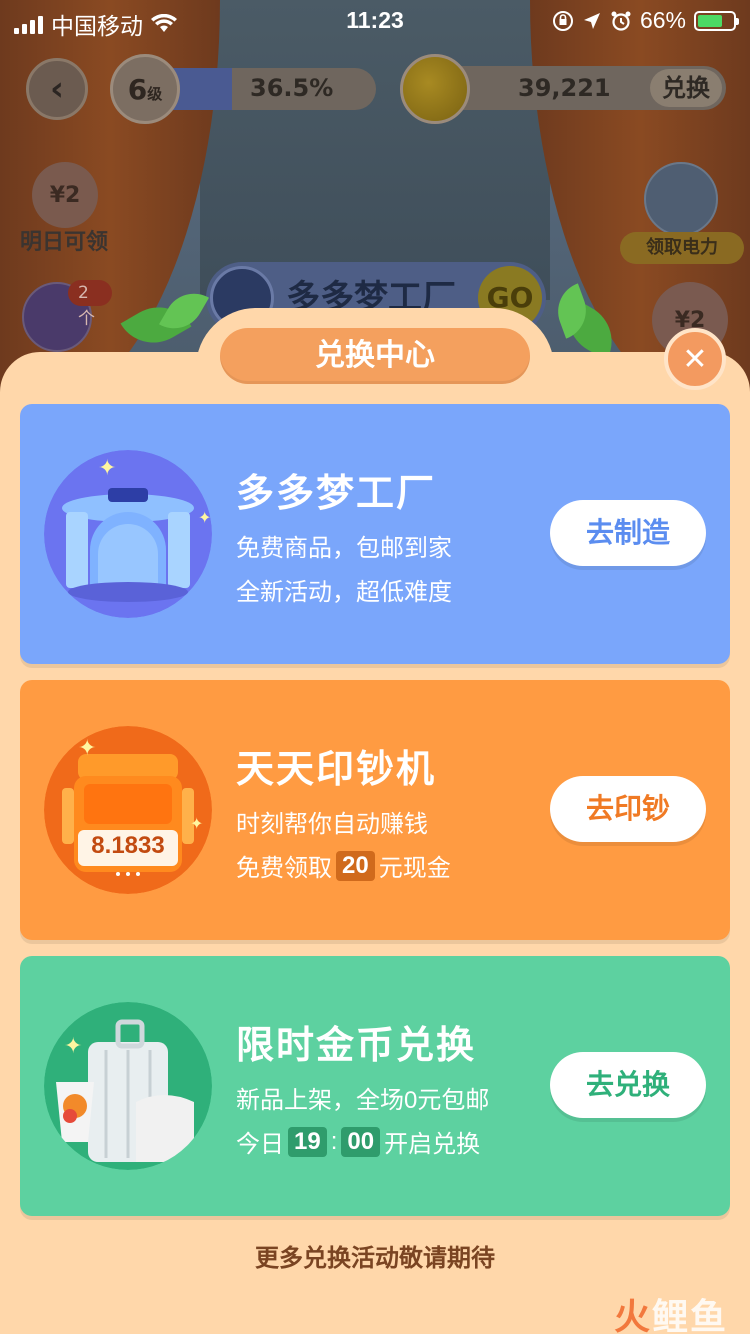  What do you see at coordinates (65, 195) in the screenshot?
I see `redpack-icon: ¥2` at bounding box center [65, 195].